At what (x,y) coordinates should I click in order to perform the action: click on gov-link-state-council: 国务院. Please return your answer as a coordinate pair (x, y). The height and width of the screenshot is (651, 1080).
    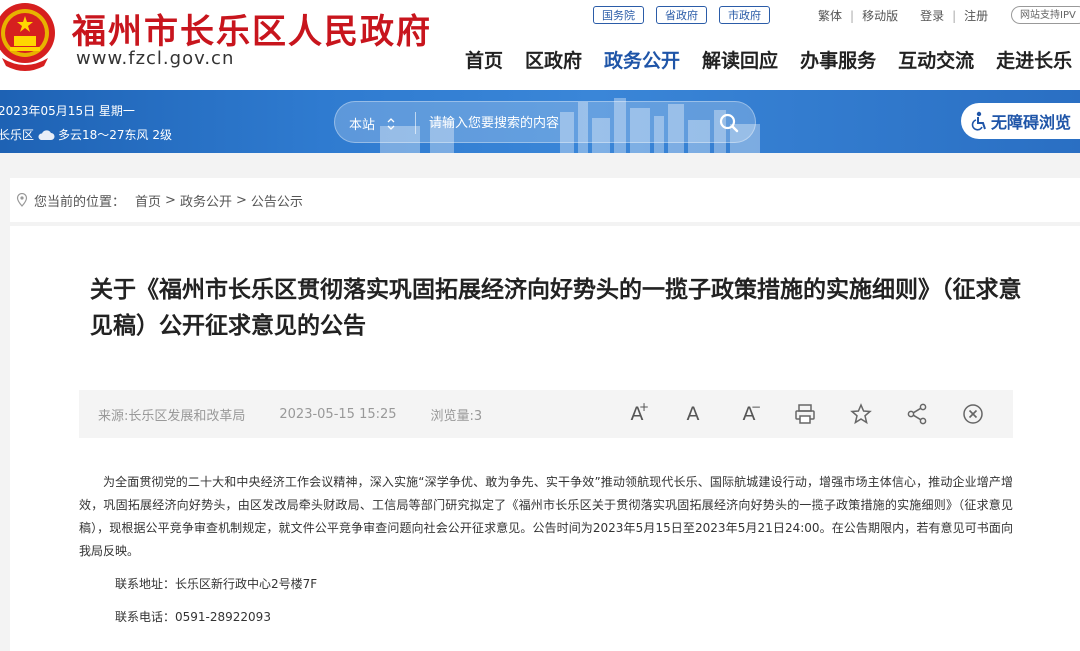
    Looking at the image, I should click on (618, 15).